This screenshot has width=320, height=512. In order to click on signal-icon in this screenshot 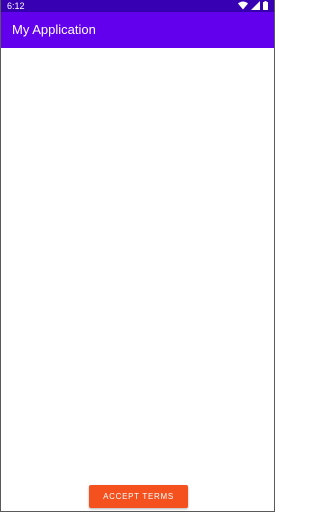, I will do `click(255, 5)`.